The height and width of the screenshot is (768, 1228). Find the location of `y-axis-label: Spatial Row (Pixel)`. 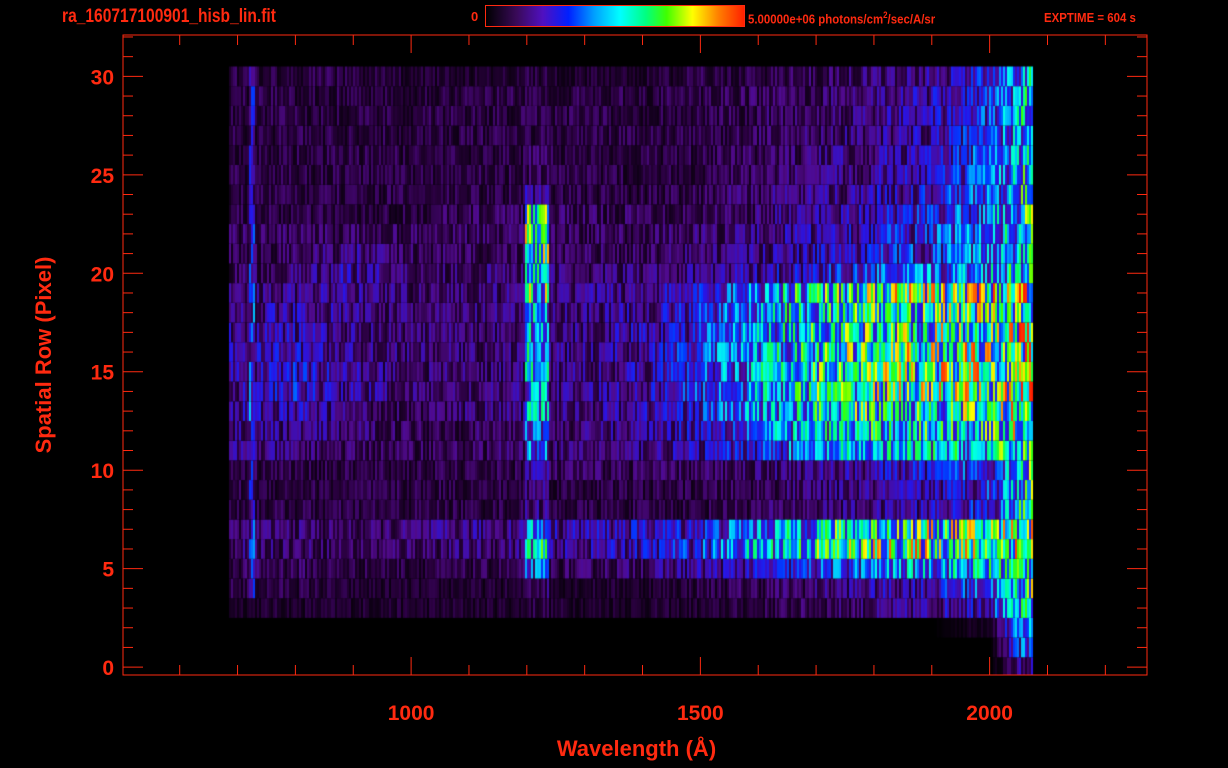

y-axis-label: Spatial Row (Pixel) is located at coordinates (43, 355).